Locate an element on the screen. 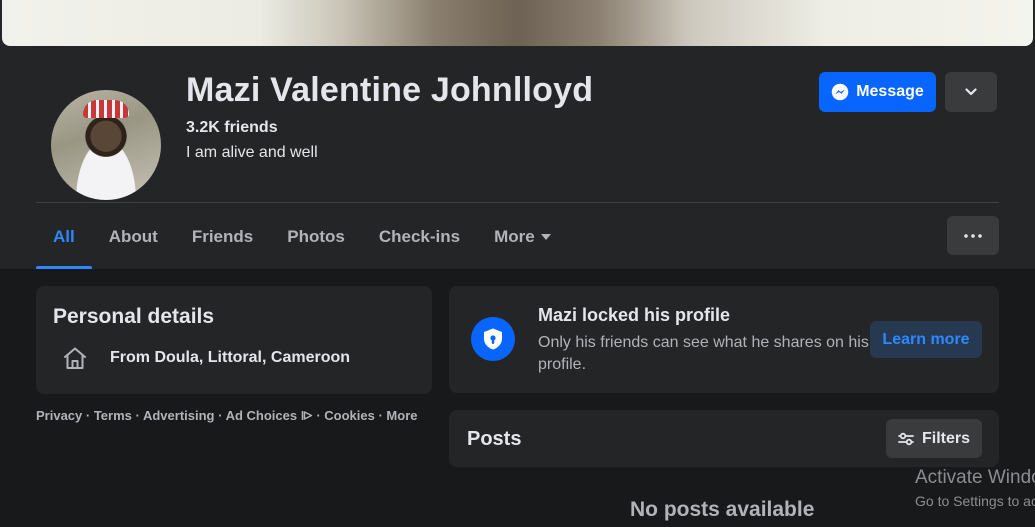  ellipsis-icon is located at coordinates (973, 235).